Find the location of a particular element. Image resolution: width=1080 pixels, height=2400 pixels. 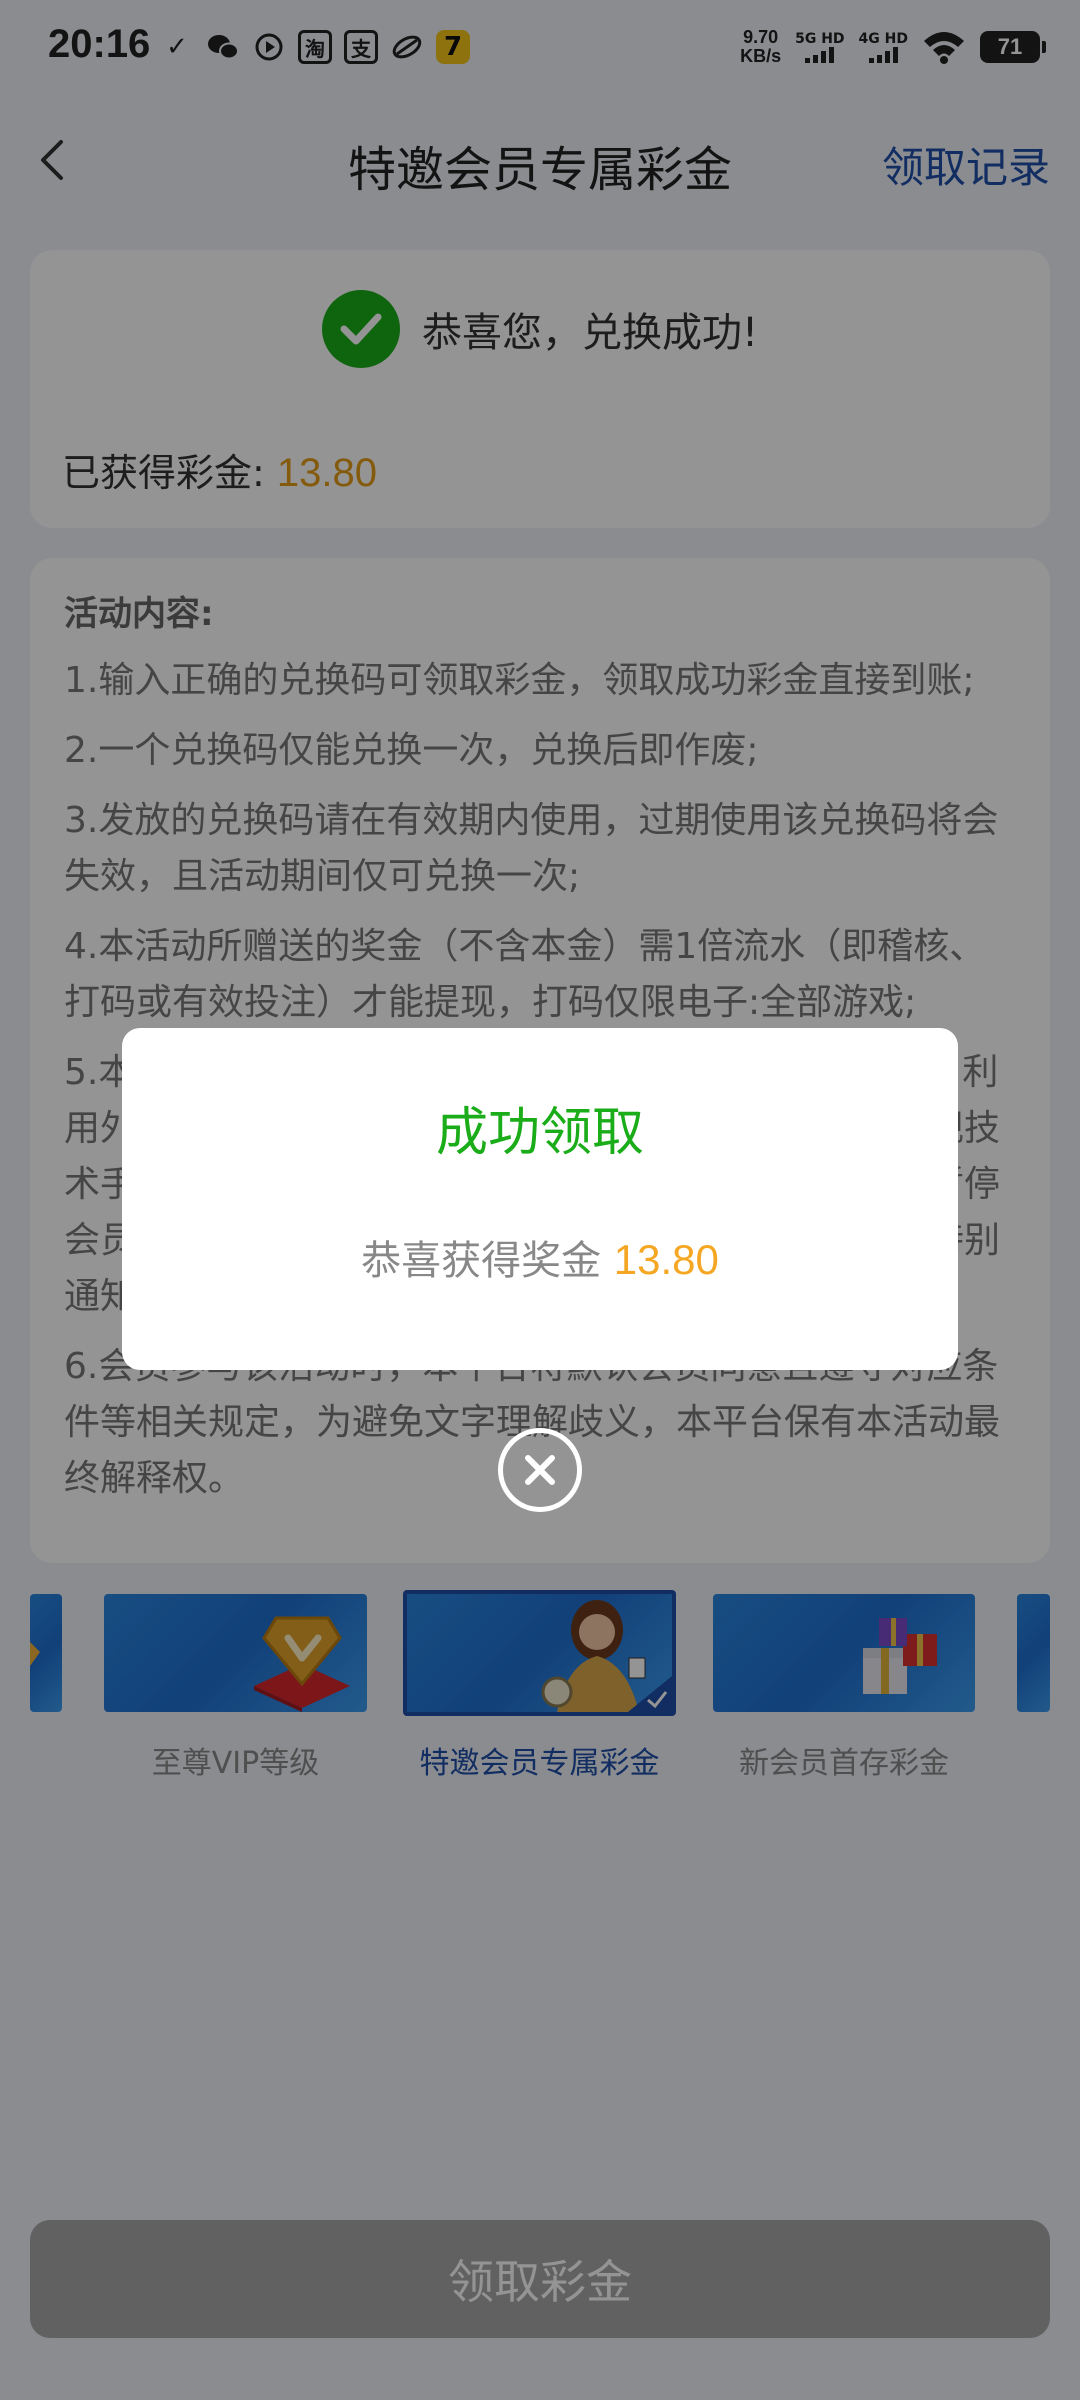

close-icon is located at coordinates (540, 1470).